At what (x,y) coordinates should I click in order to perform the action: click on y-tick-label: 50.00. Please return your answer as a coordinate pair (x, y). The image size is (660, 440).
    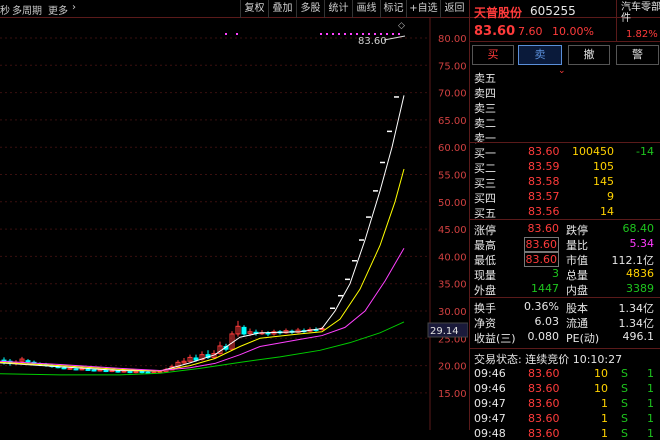
    Looking at the image, I should click on (452, 203).